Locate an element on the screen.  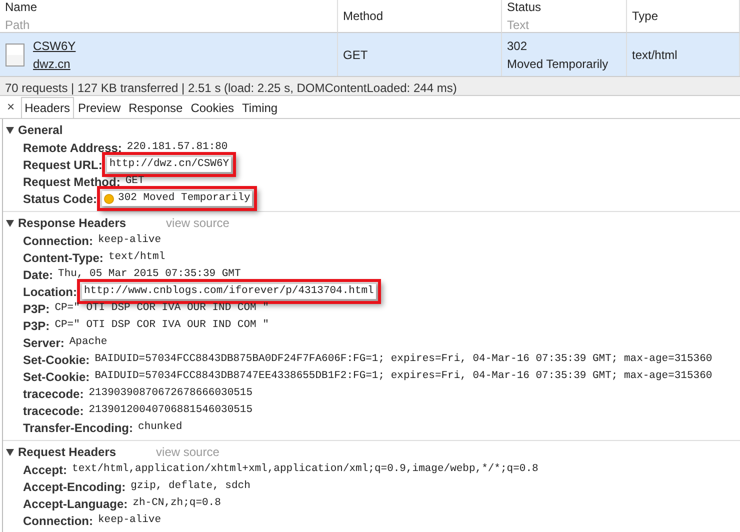
section-title: General is located at coordinates (40, 130).